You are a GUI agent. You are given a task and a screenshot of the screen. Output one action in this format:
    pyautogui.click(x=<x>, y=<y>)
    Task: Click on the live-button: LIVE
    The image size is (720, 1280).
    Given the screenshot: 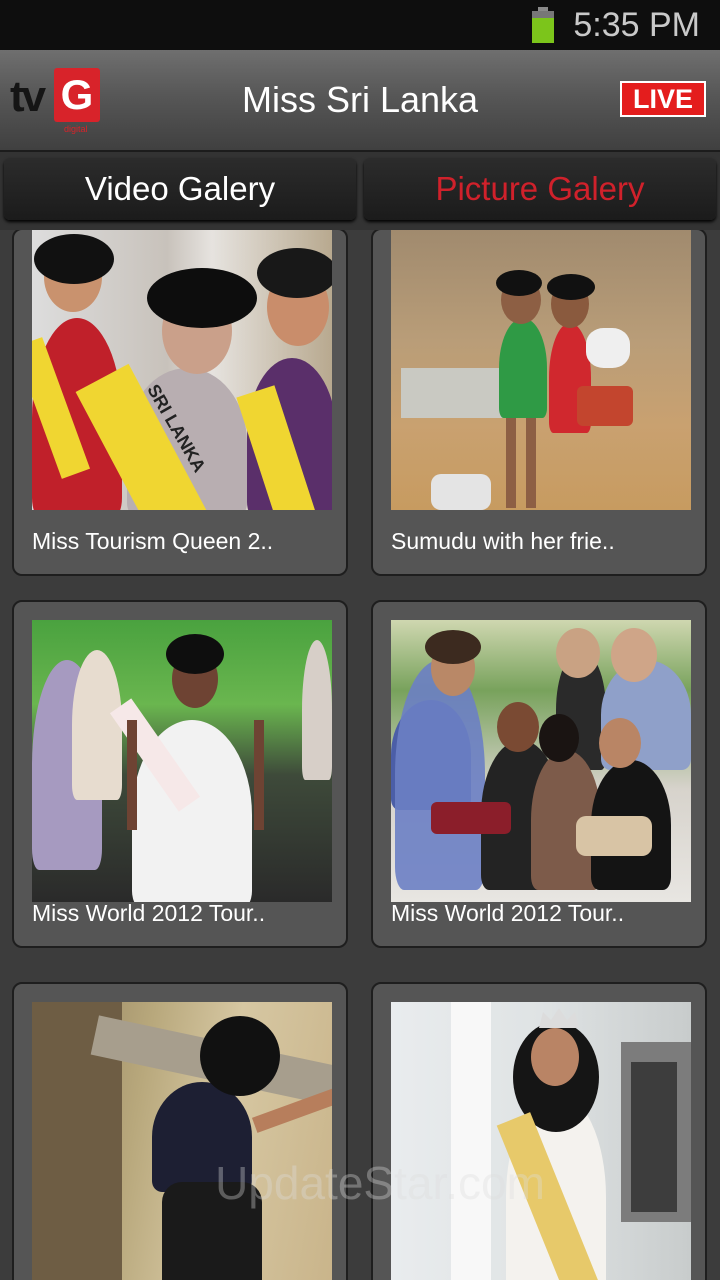 What is the action you would take?
    pyautogui.click(x=663, y=99)
    